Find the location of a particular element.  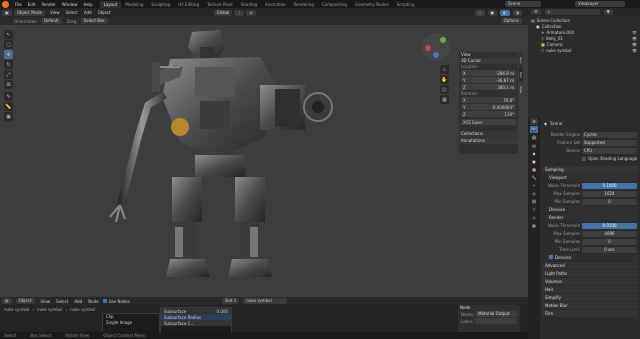

simplify-section: Simplify is located at coordinates (590, 297).